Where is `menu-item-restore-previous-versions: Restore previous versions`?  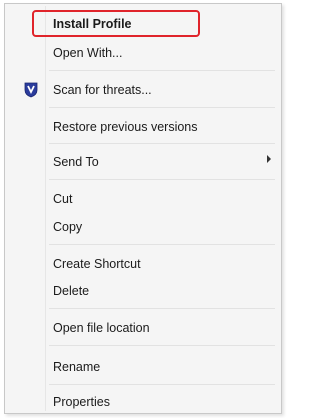 menu-item-restore-previous-versions: Restore previous versions is located at coordinates (125, 127).